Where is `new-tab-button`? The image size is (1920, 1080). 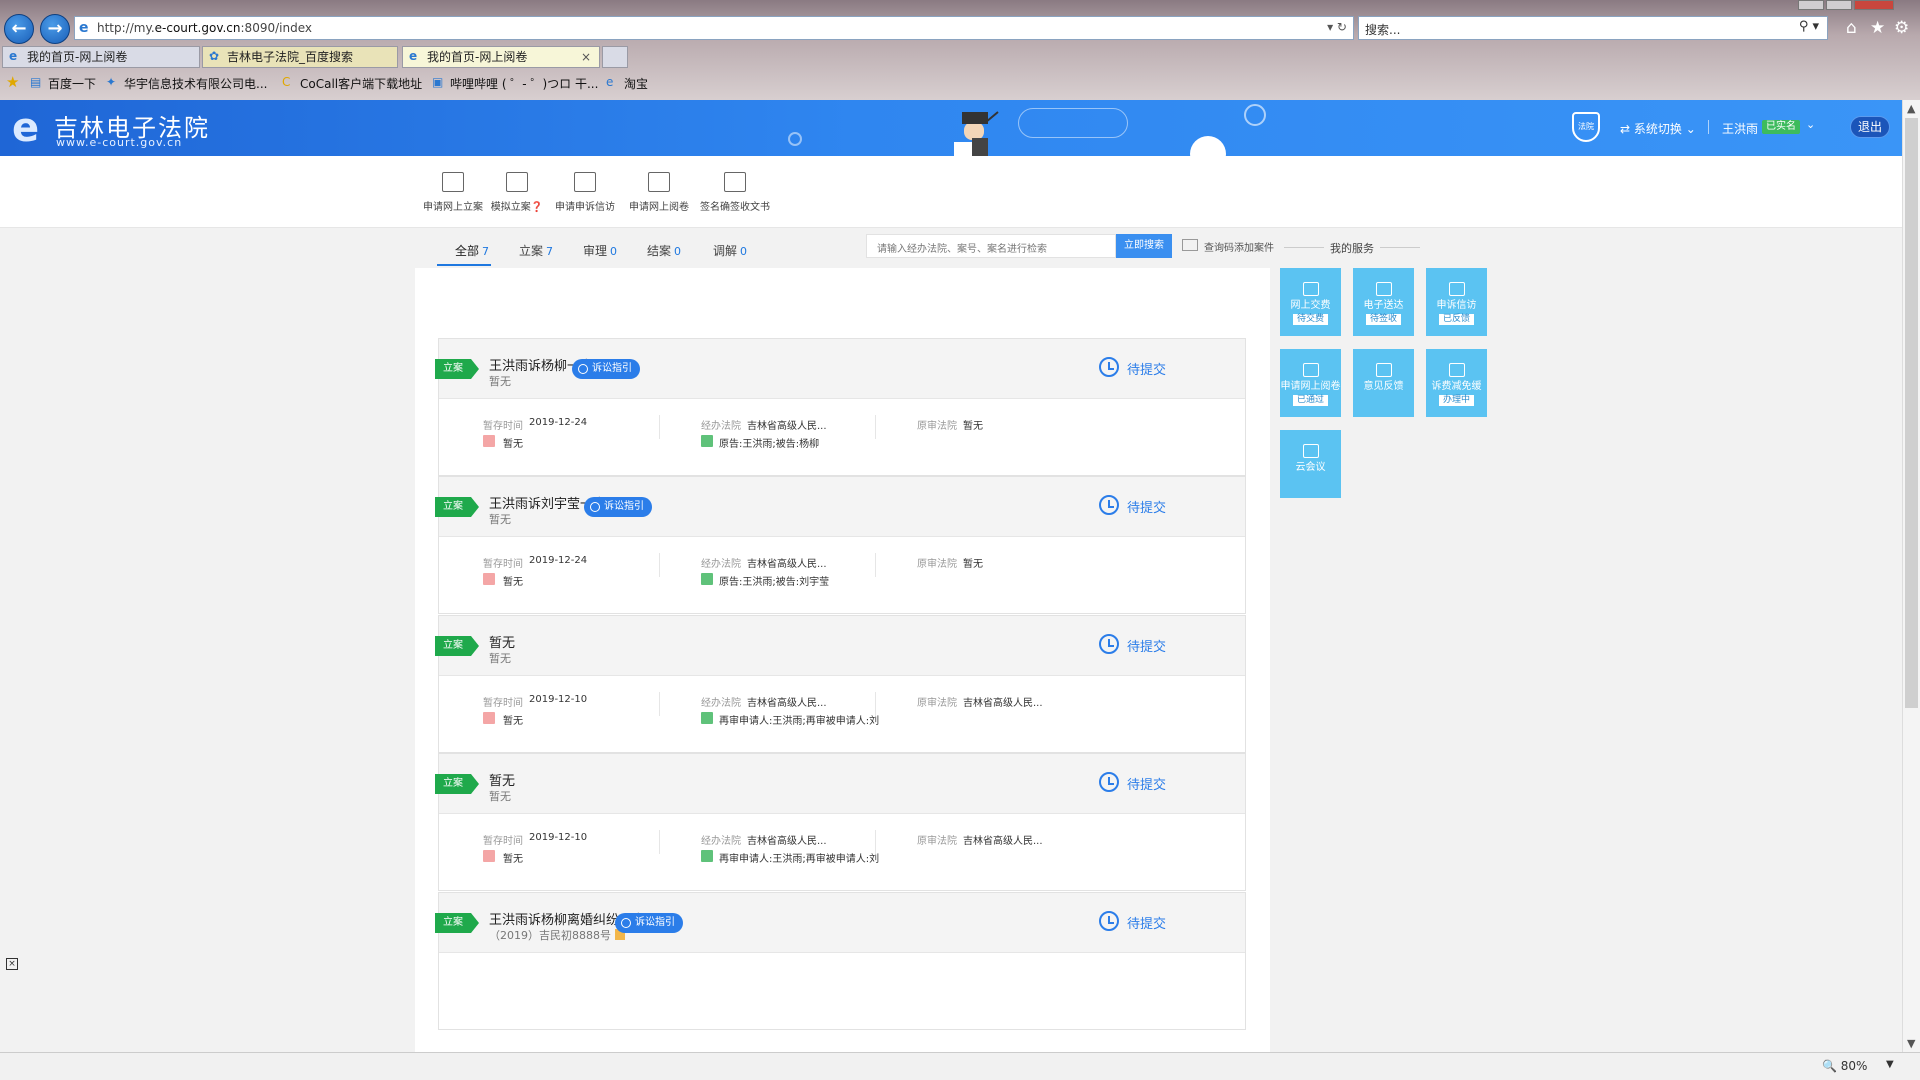
new-tab-button is located at coordinates (615, 57).